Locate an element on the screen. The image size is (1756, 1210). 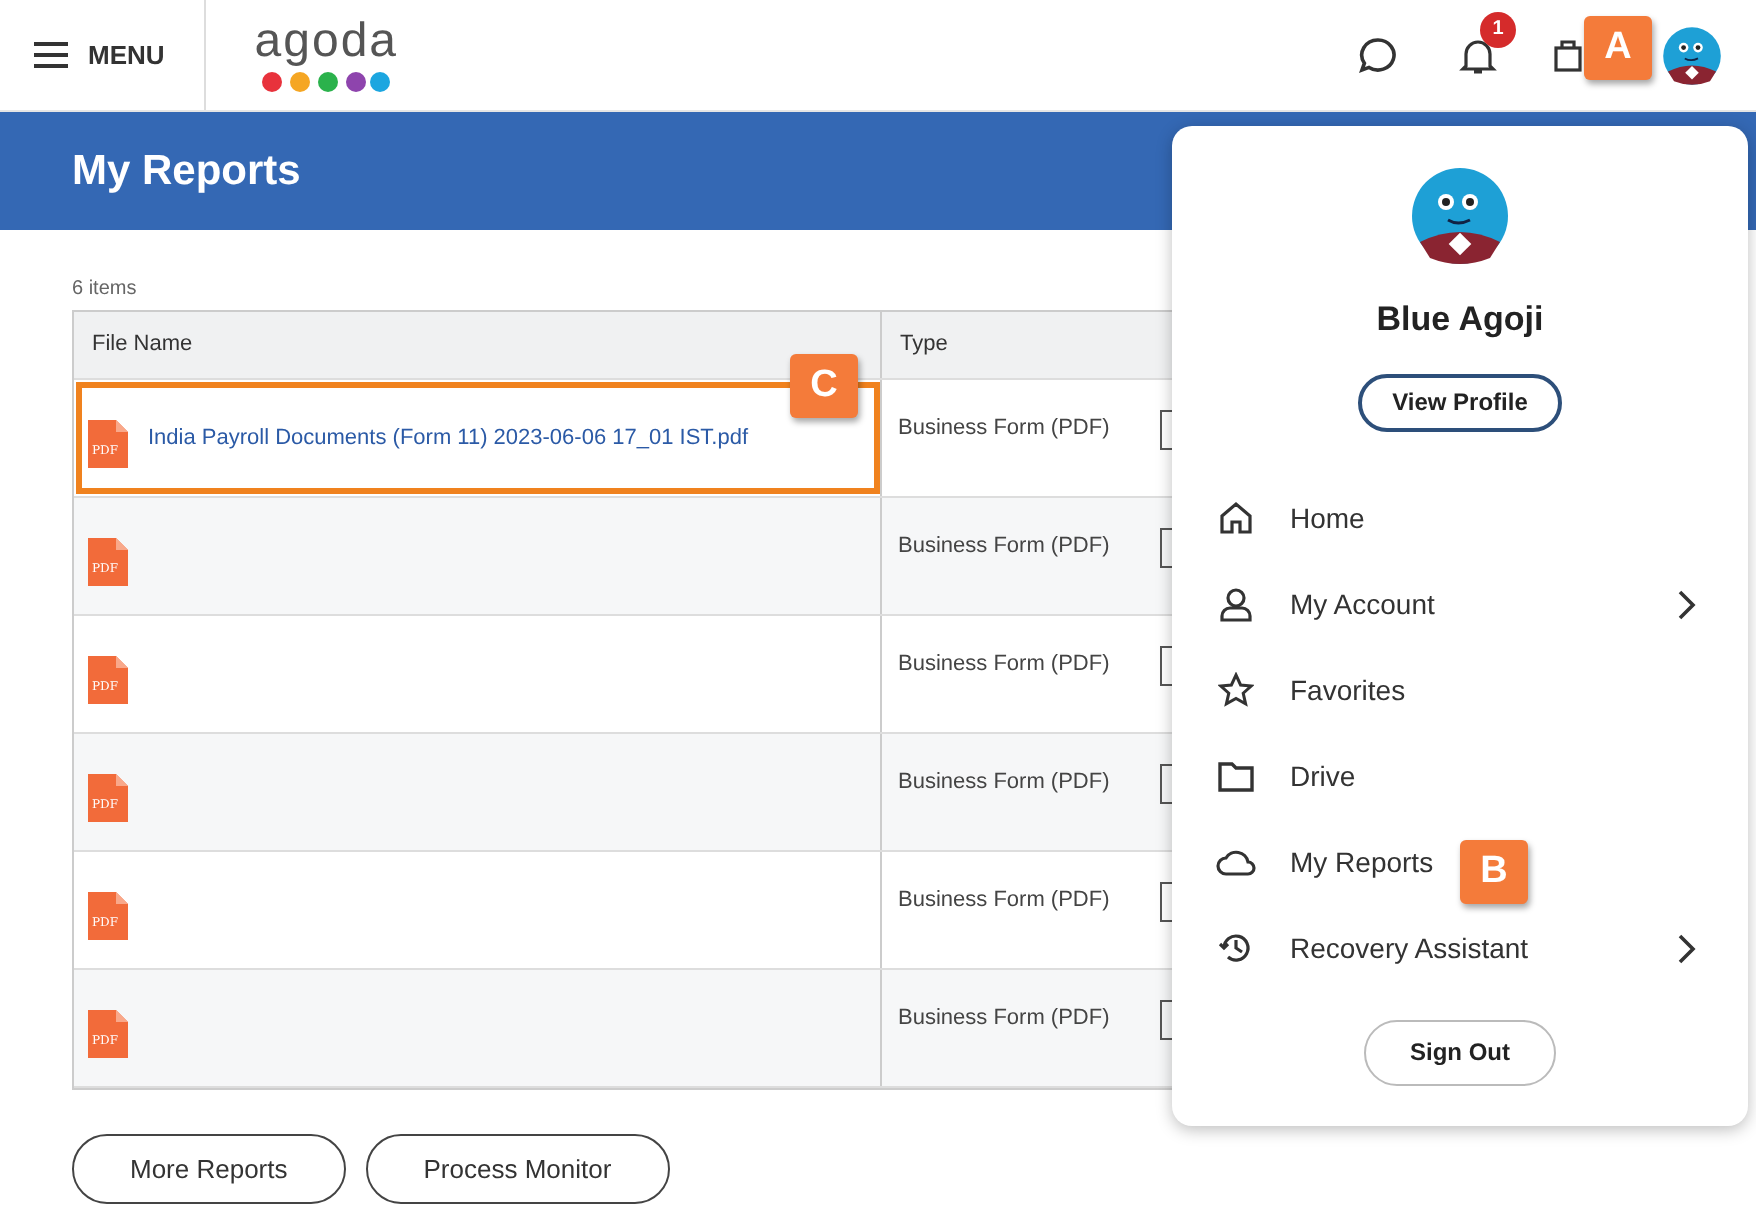
star-icon is located at coordinates (1236, 690).